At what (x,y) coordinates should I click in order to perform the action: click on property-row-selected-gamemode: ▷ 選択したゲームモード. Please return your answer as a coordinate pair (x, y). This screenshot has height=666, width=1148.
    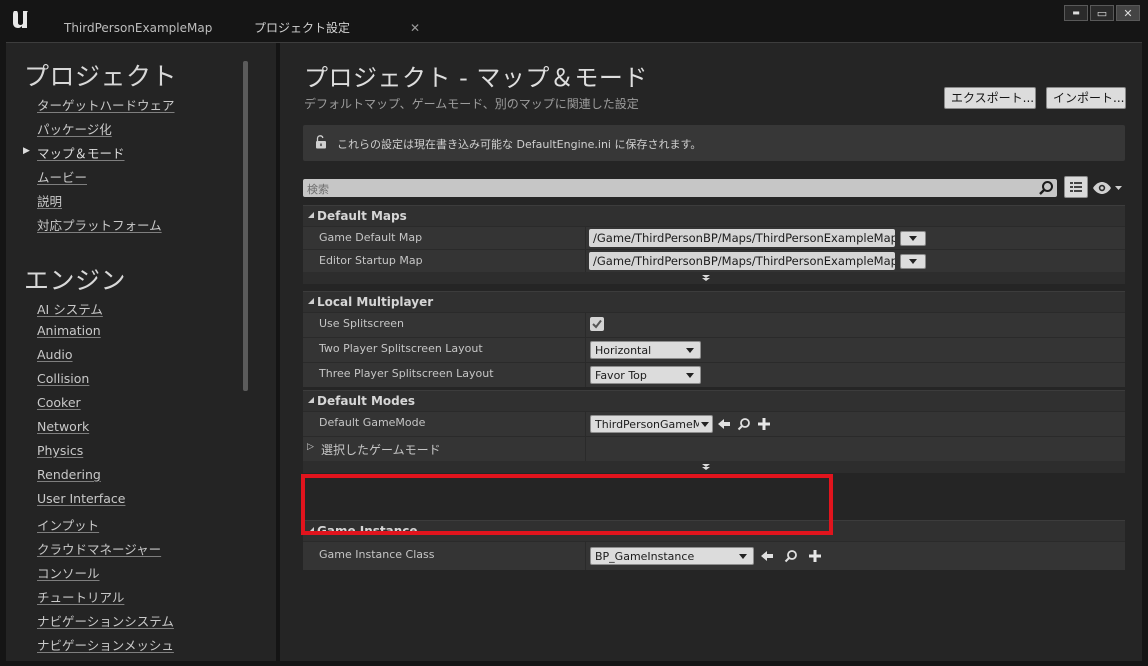
    Looking at the image, I should click on (714, 448).